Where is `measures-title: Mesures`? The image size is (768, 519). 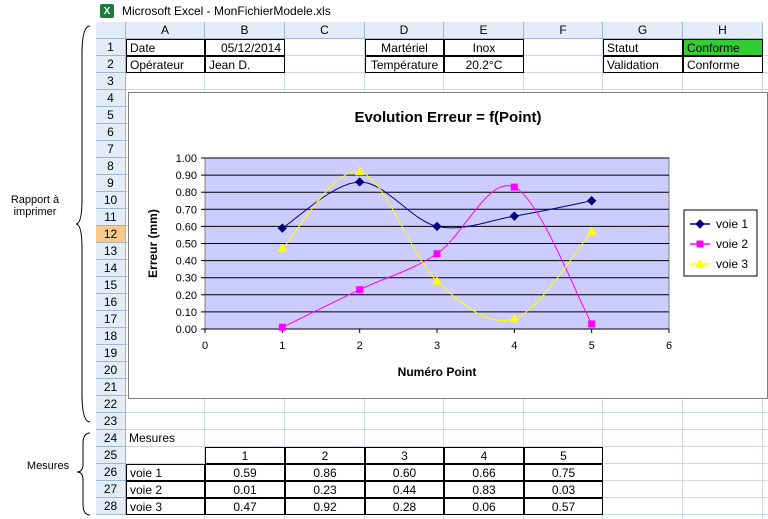
measures-title: Mesures is located at coordinates (165, 438).